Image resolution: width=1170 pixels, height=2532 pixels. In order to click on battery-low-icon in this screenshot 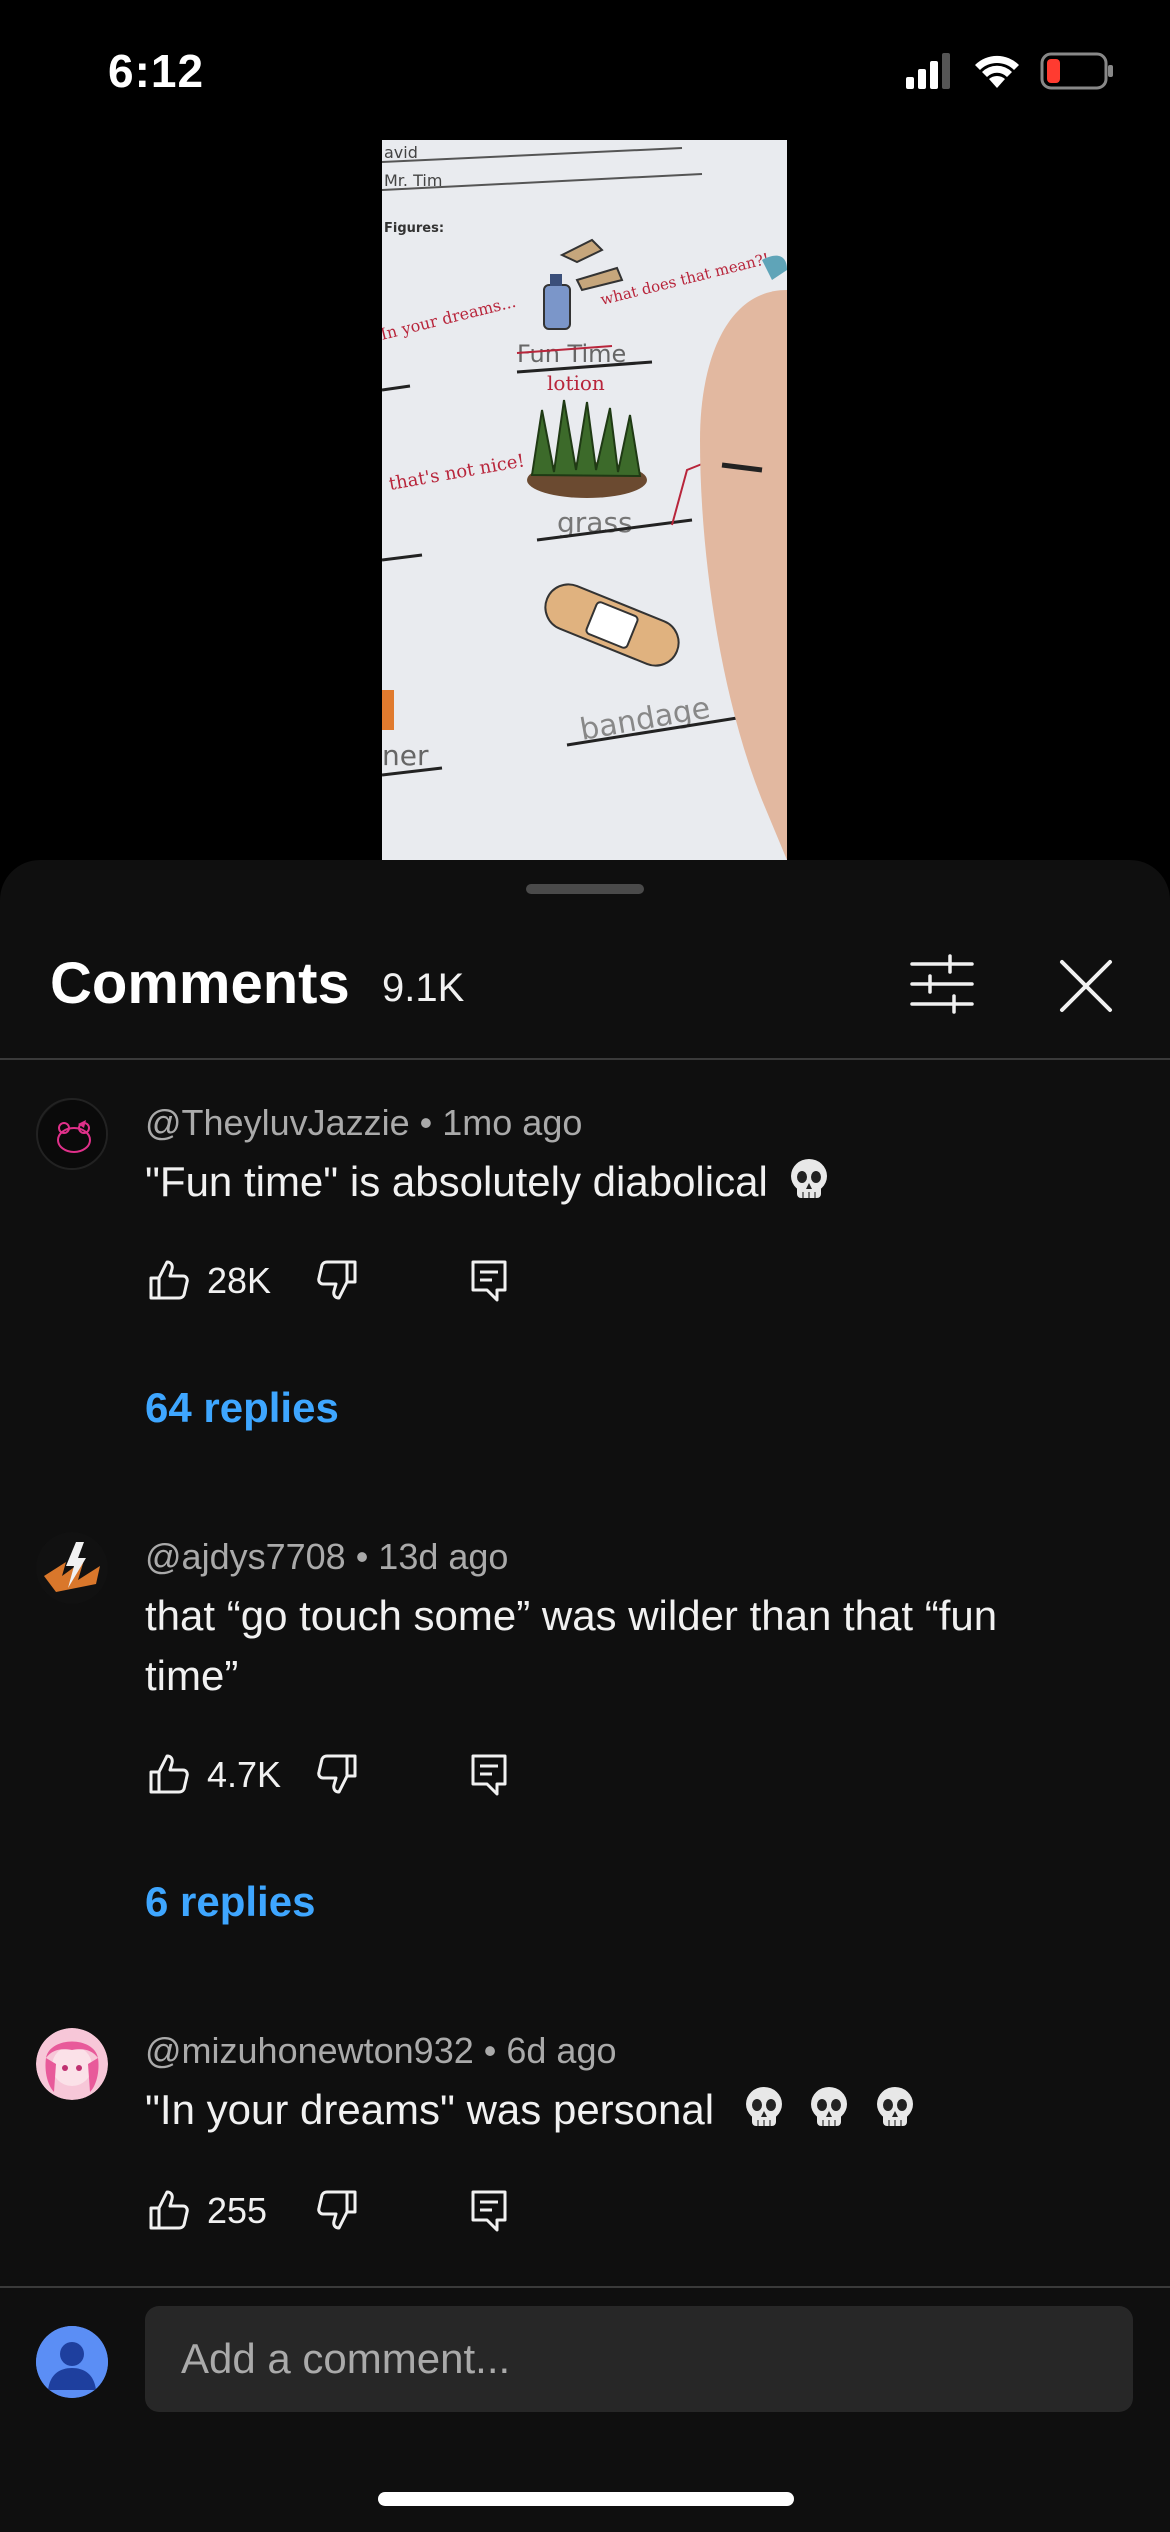, I will do `click(1076, 71)`.